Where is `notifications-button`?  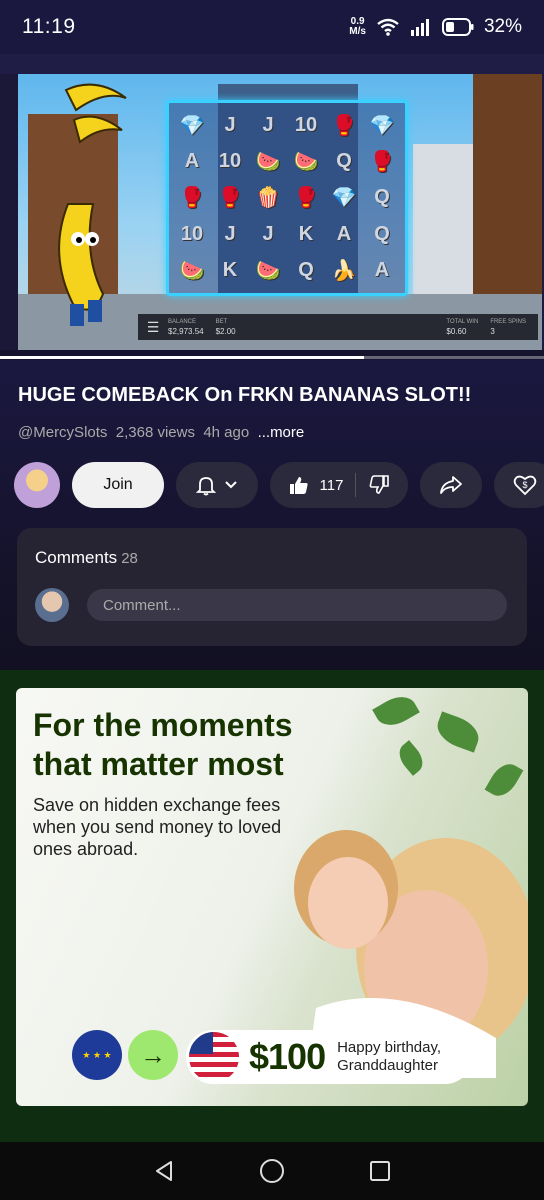
notifications-button is located at coordinates (217, 485).